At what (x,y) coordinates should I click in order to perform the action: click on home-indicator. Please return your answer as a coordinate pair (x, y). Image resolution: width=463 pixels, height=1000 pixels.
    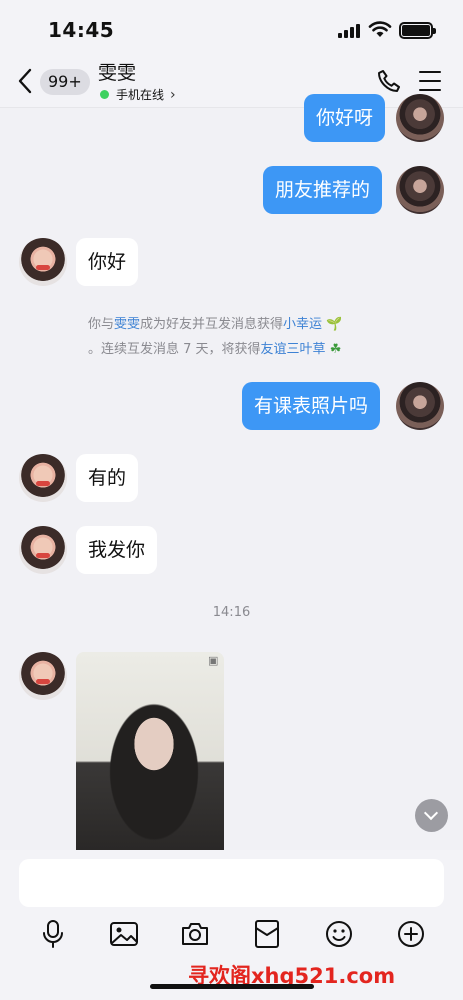
    Looking at the image, I should click on (232, 986).